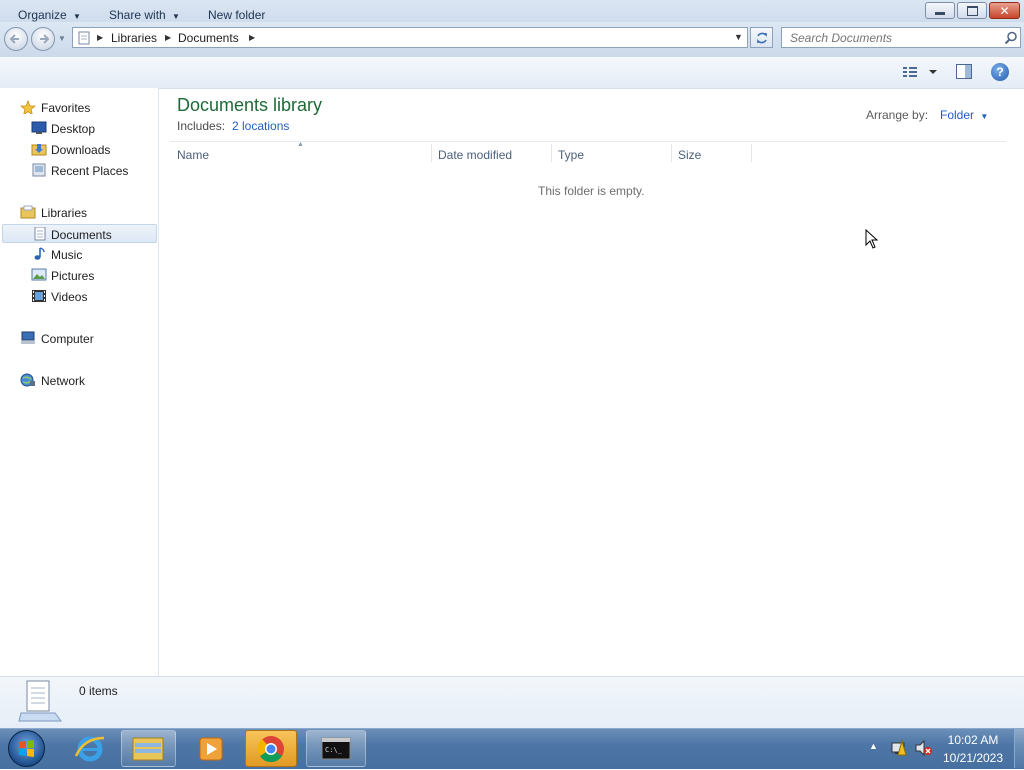  I want to click on new-folder-button: New folder, so click(236, 15).